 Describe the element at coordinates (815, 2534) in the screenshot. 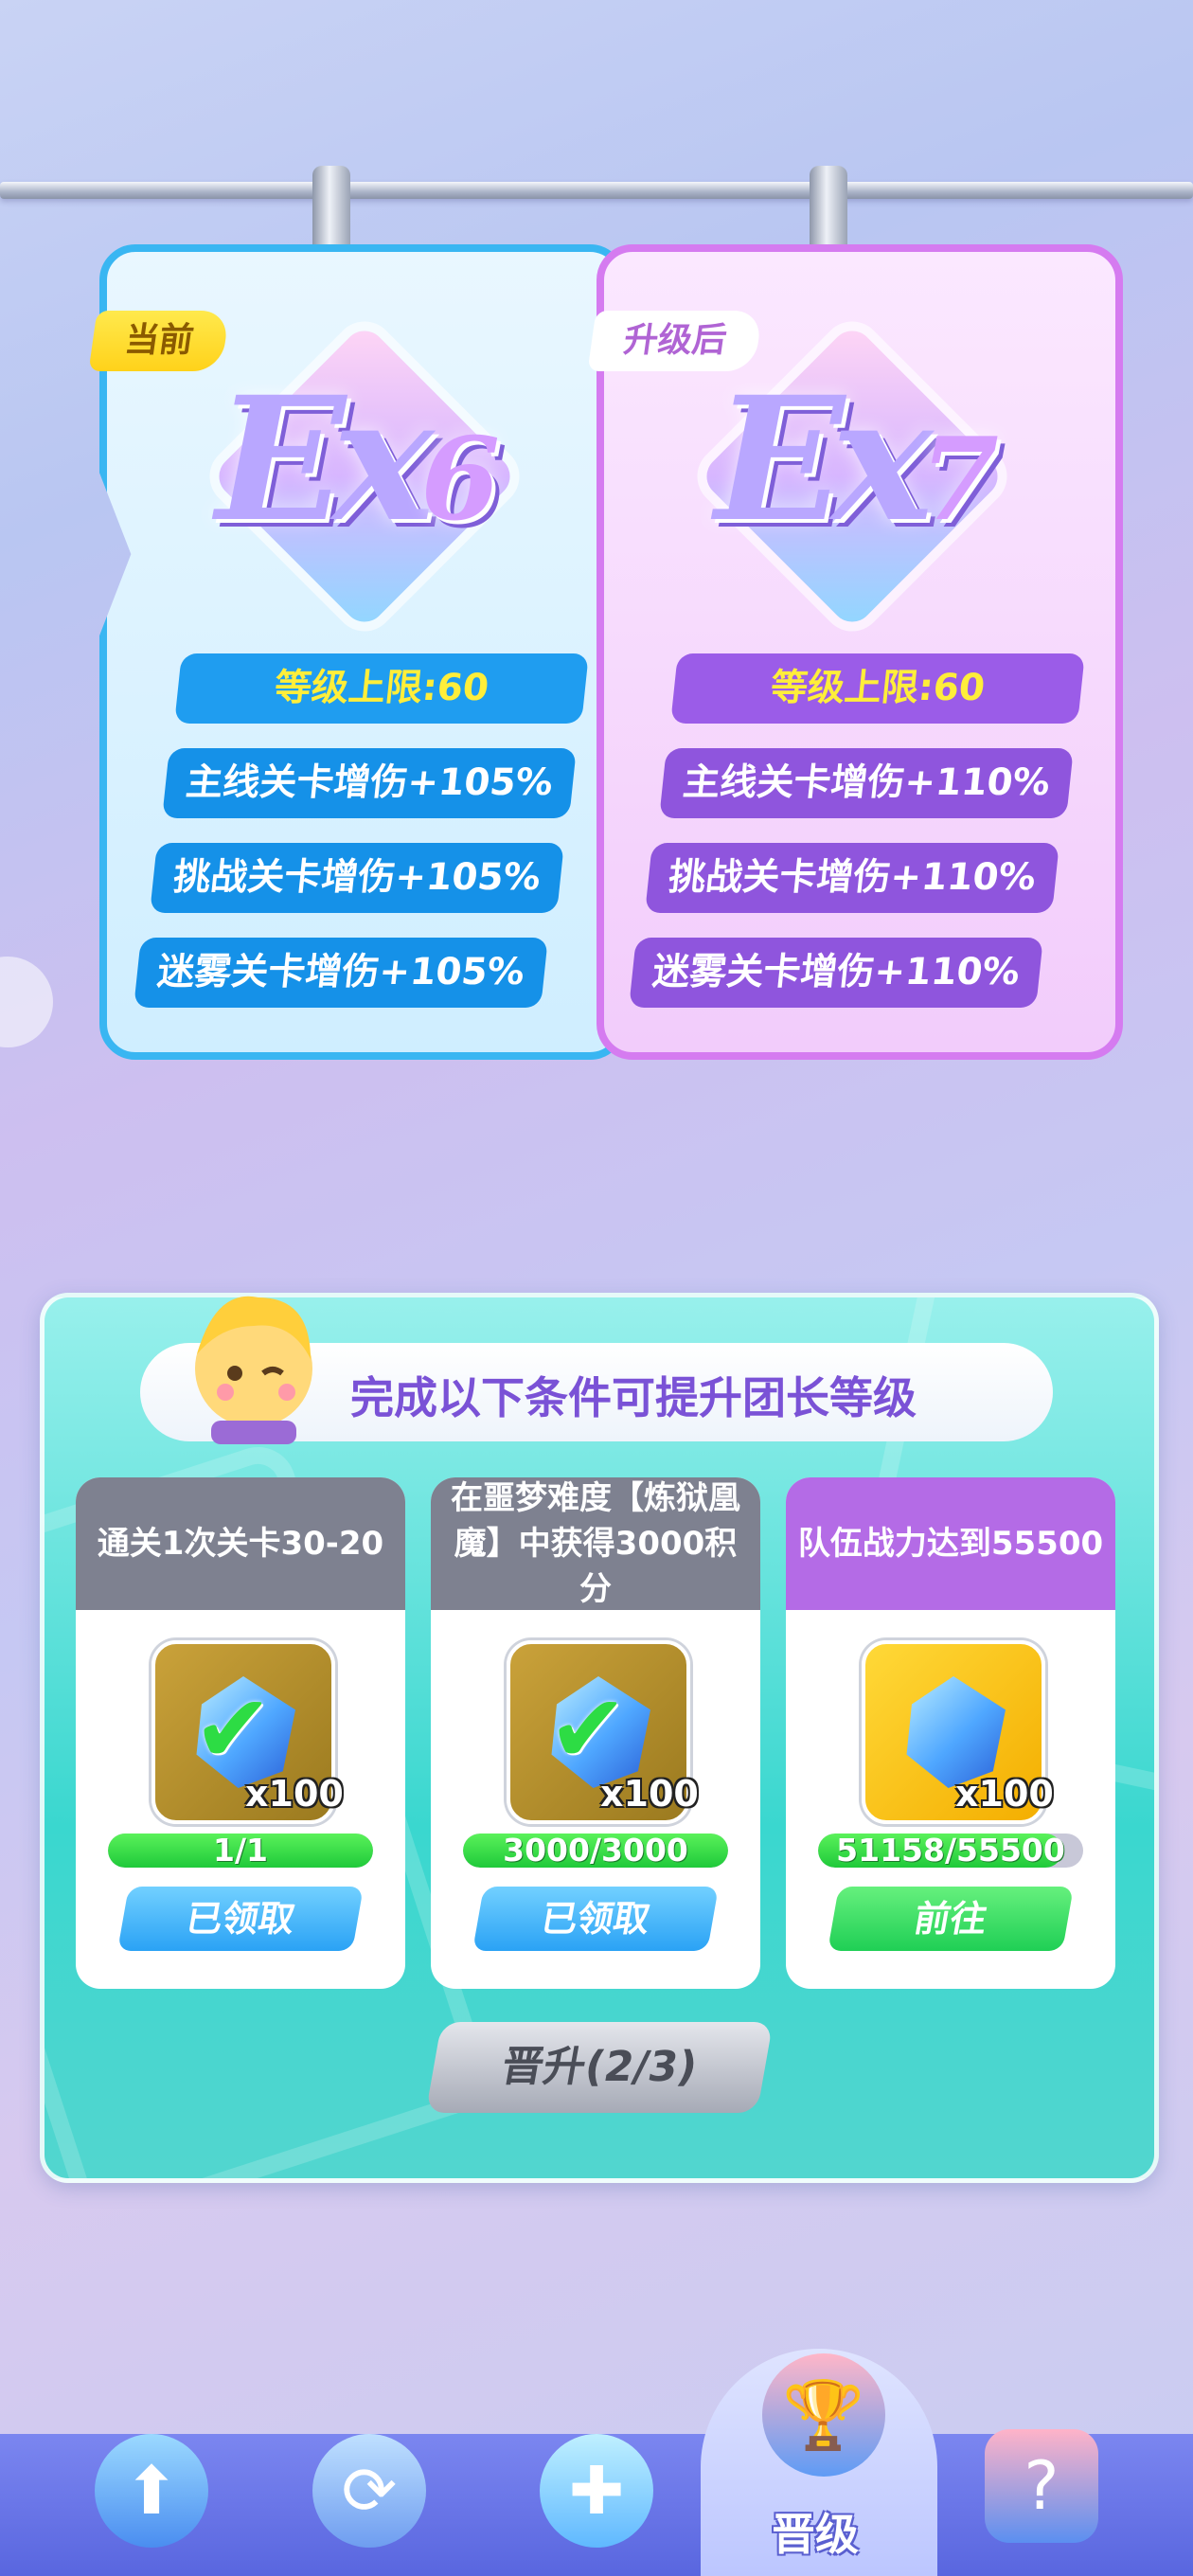

I see `nav-label-promote: 晋级` at that location.